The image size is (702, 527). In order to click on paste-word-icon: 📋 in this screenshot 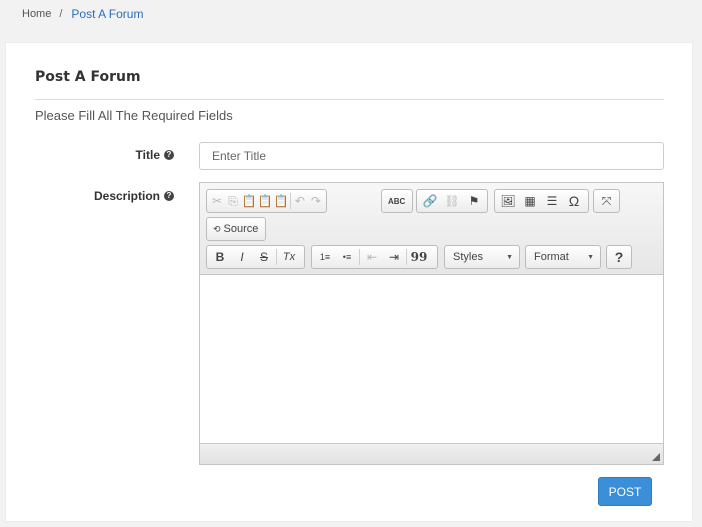, I will do `click(281, 201)`.